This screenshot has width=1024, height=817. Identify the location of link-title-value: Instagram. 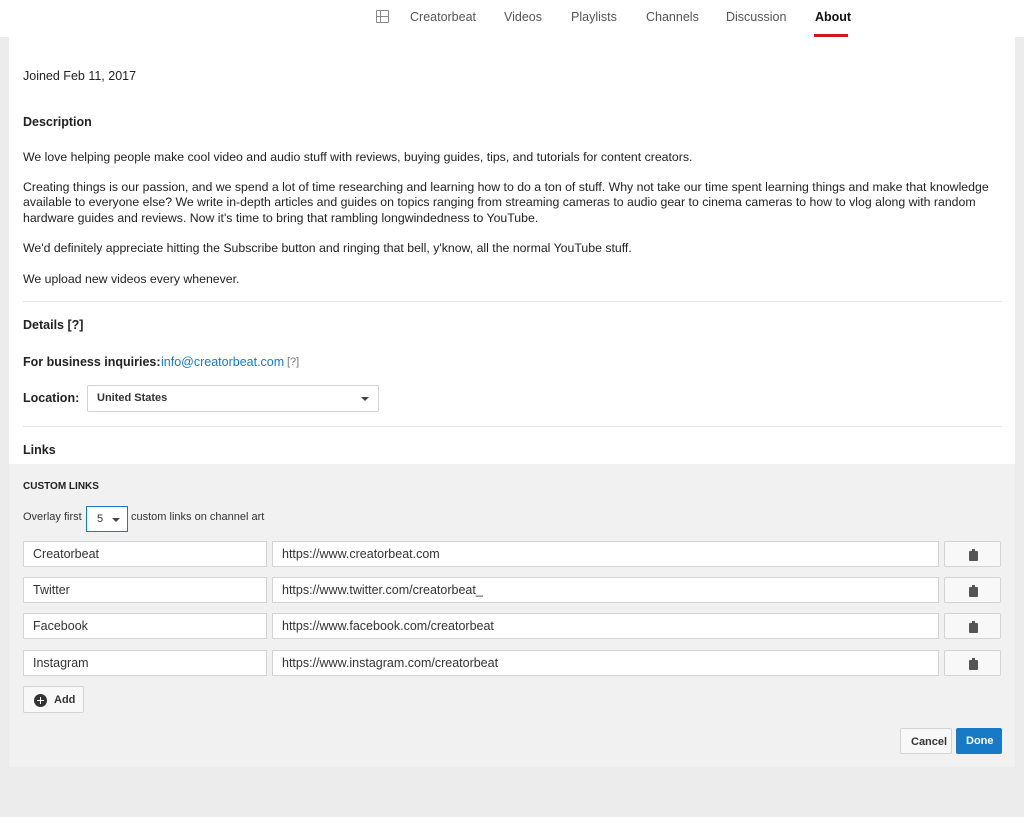
(61, 663).